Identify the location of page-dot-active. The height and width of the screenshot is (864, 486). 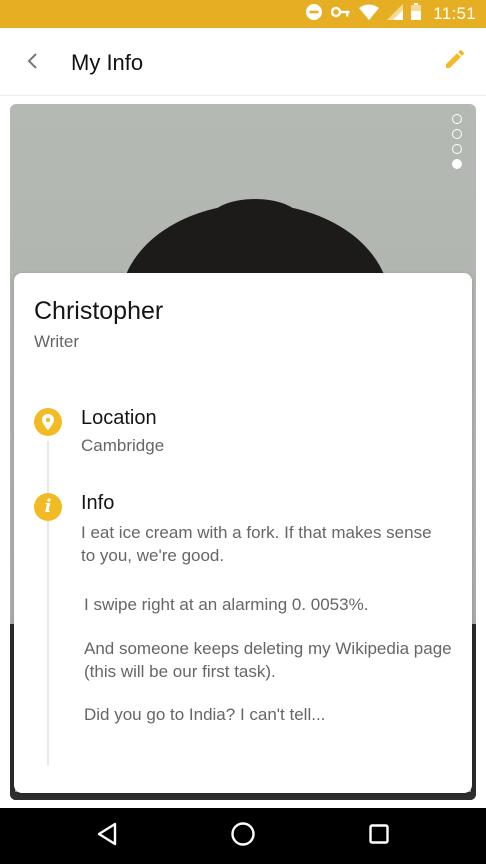
(457, 164).